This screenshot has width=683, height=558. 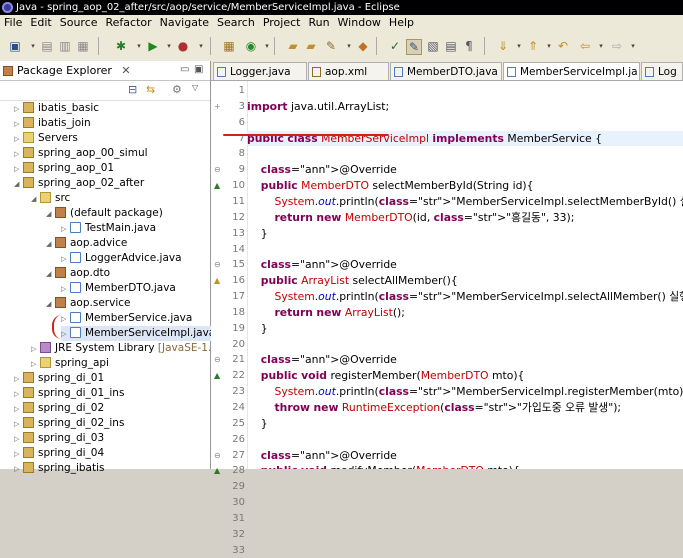 What do you see at coordinates (78, 273) in the screenshot?
I see `tree-item-aop-dto: ◢ aop.dto` at bounding box center [78, 273].